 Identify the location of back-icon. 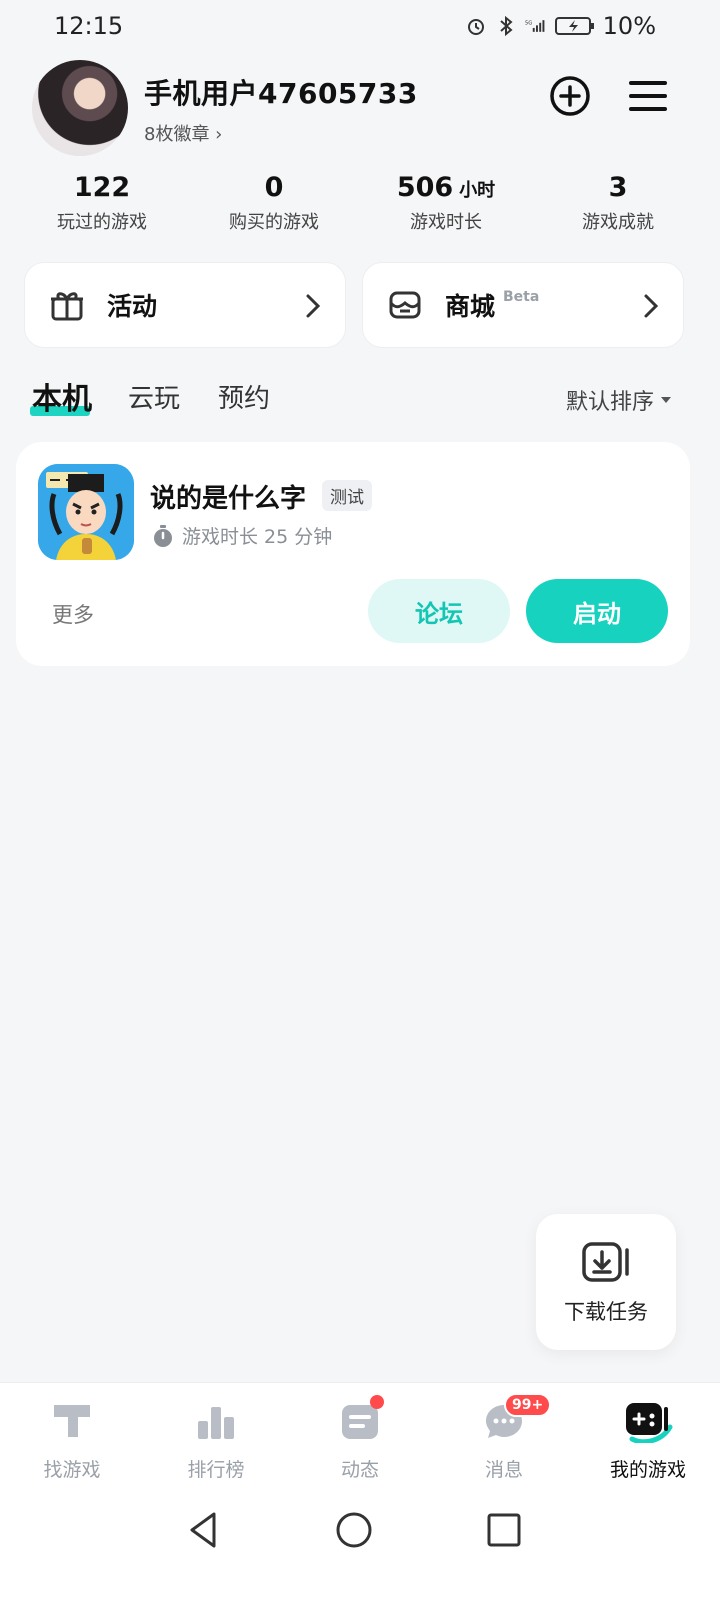
(204, 1530).